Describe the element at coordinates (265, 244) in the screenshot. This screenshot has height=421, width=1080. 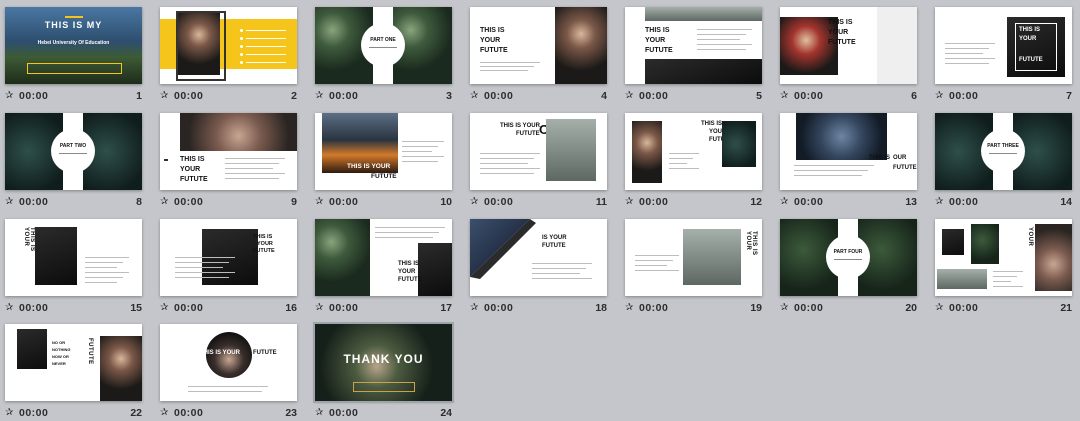
I see `title-line-2: YOUR` at that location.